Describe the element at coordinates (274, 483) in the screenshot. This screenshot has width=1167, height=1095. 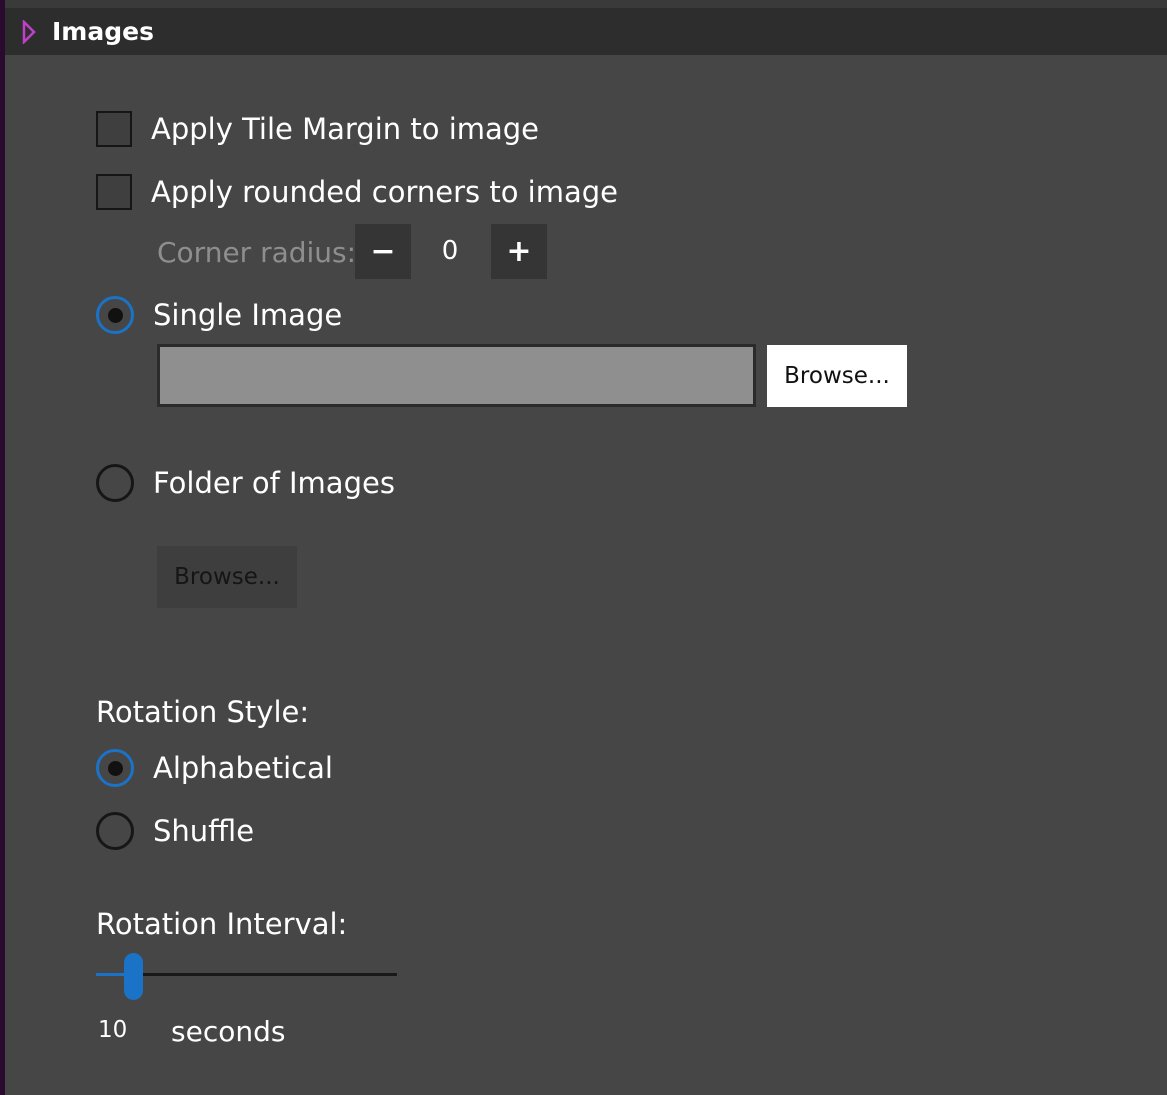
I see `folder-label: Folder of Images` at that location.